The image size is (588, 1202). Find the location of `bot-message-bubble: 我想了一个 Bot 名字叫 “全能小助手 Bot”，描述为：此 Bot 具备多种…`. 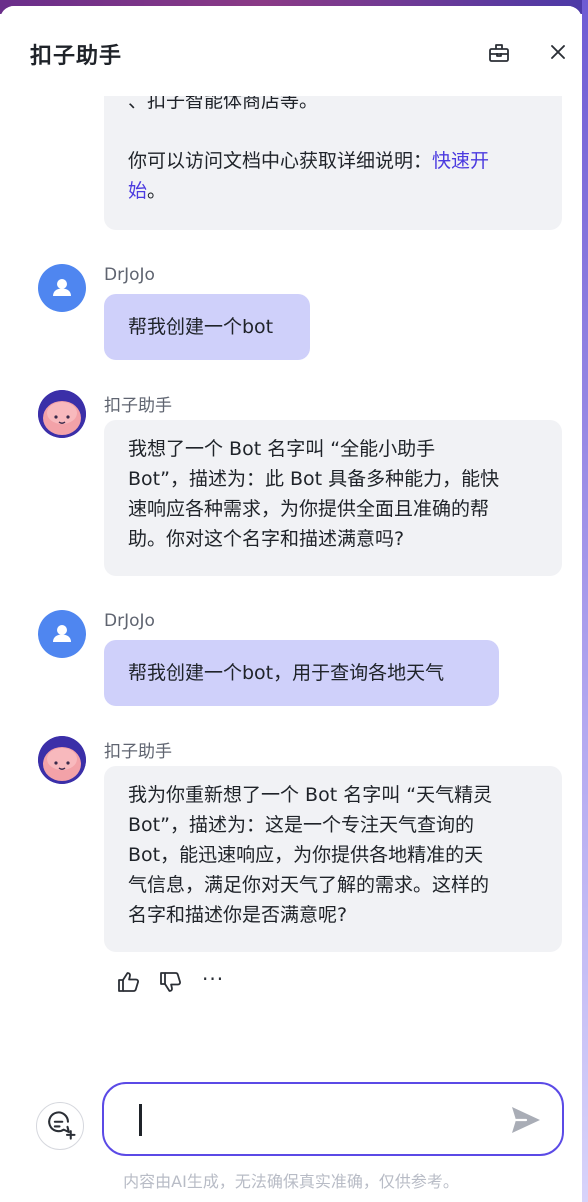

bot-message-bubble: 我想了一个 Bot 名字叫 “全能小助手 Bot”，描述为：此 Bot 具备多种… is located at coordinates (333, 498).